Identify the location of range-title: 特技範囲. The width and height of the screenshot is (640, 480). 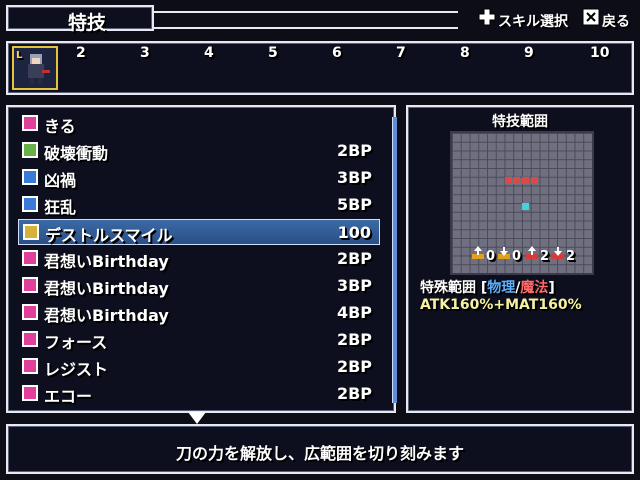
(520, 122).